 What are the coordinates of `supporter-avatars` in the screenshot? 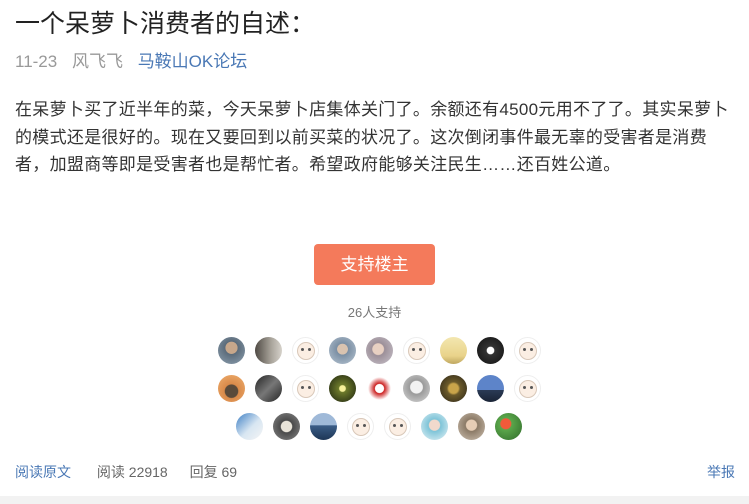 It's located at (379, 394).